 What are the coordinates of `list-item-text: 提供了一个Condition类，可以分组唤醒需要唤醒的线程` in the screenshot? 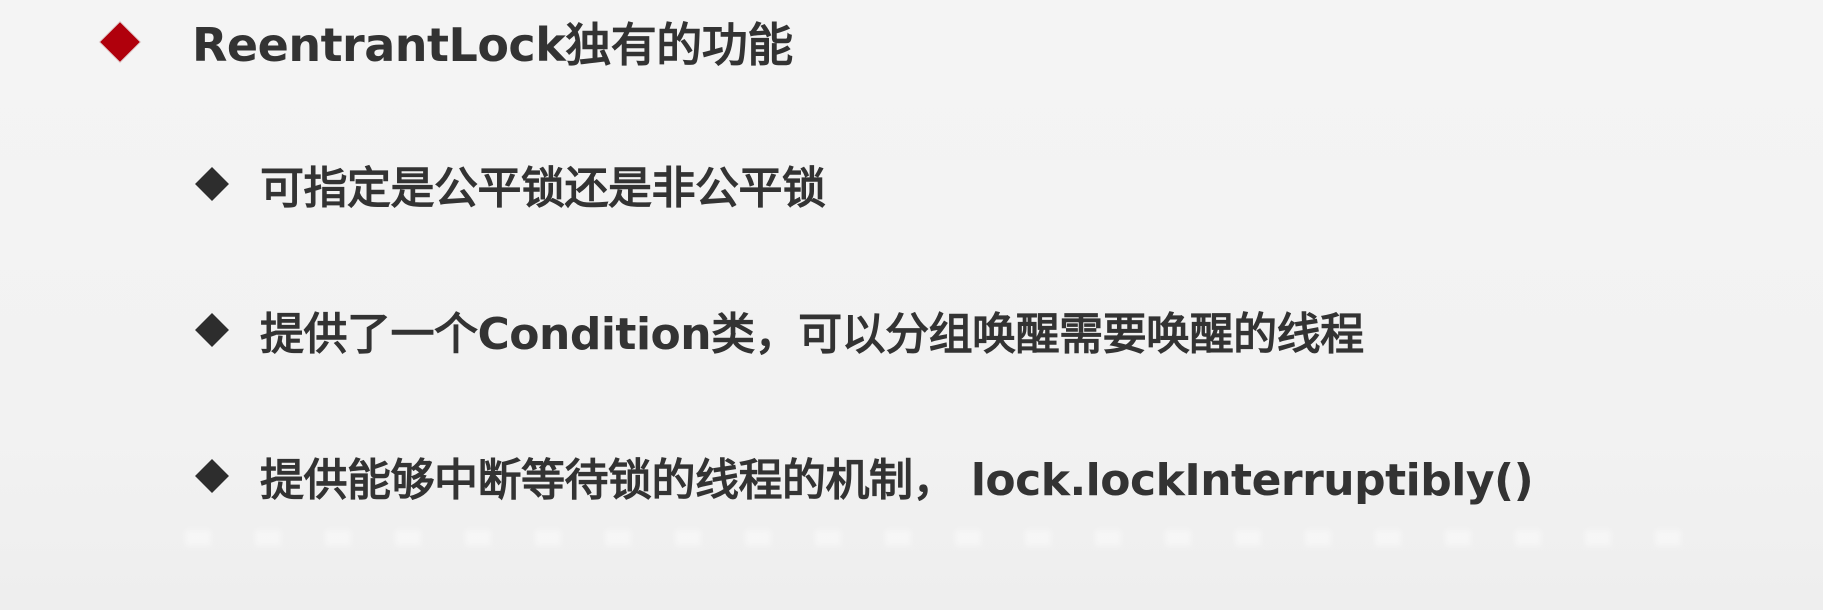 It's located at (812, 334).